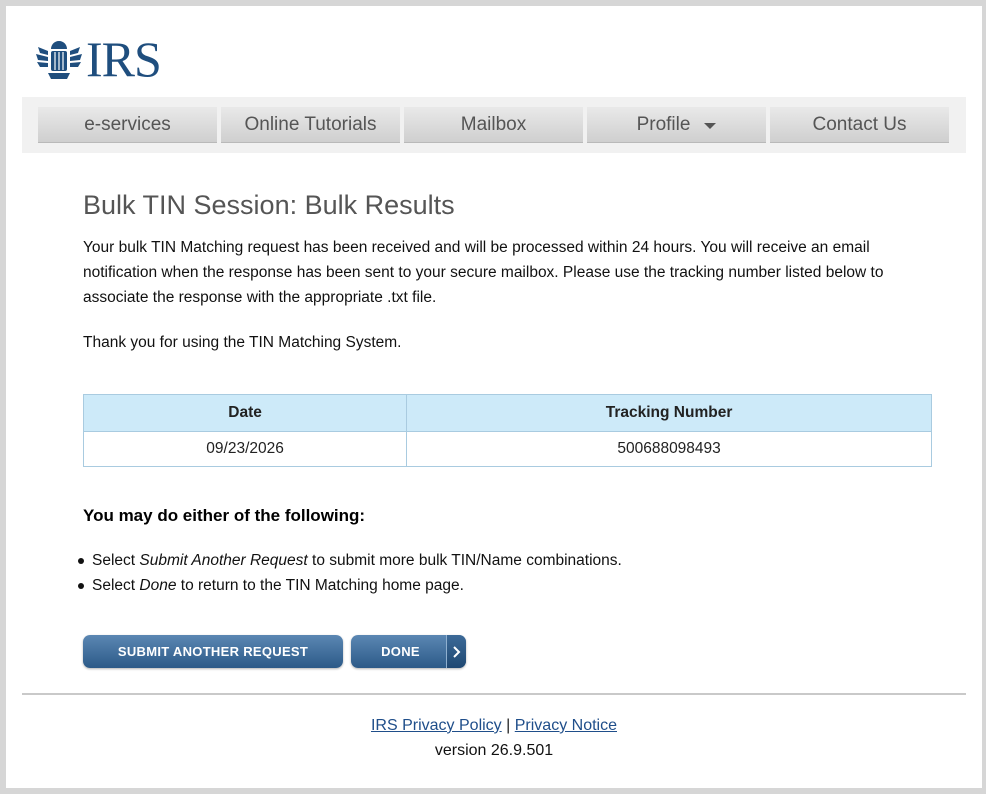 This screenshot has width=986, height=794. What do you see at coordinates (223, 560) in the screenshot?
I see `option-emphasis: Submit Another Request` at bounding box center [223, 560].